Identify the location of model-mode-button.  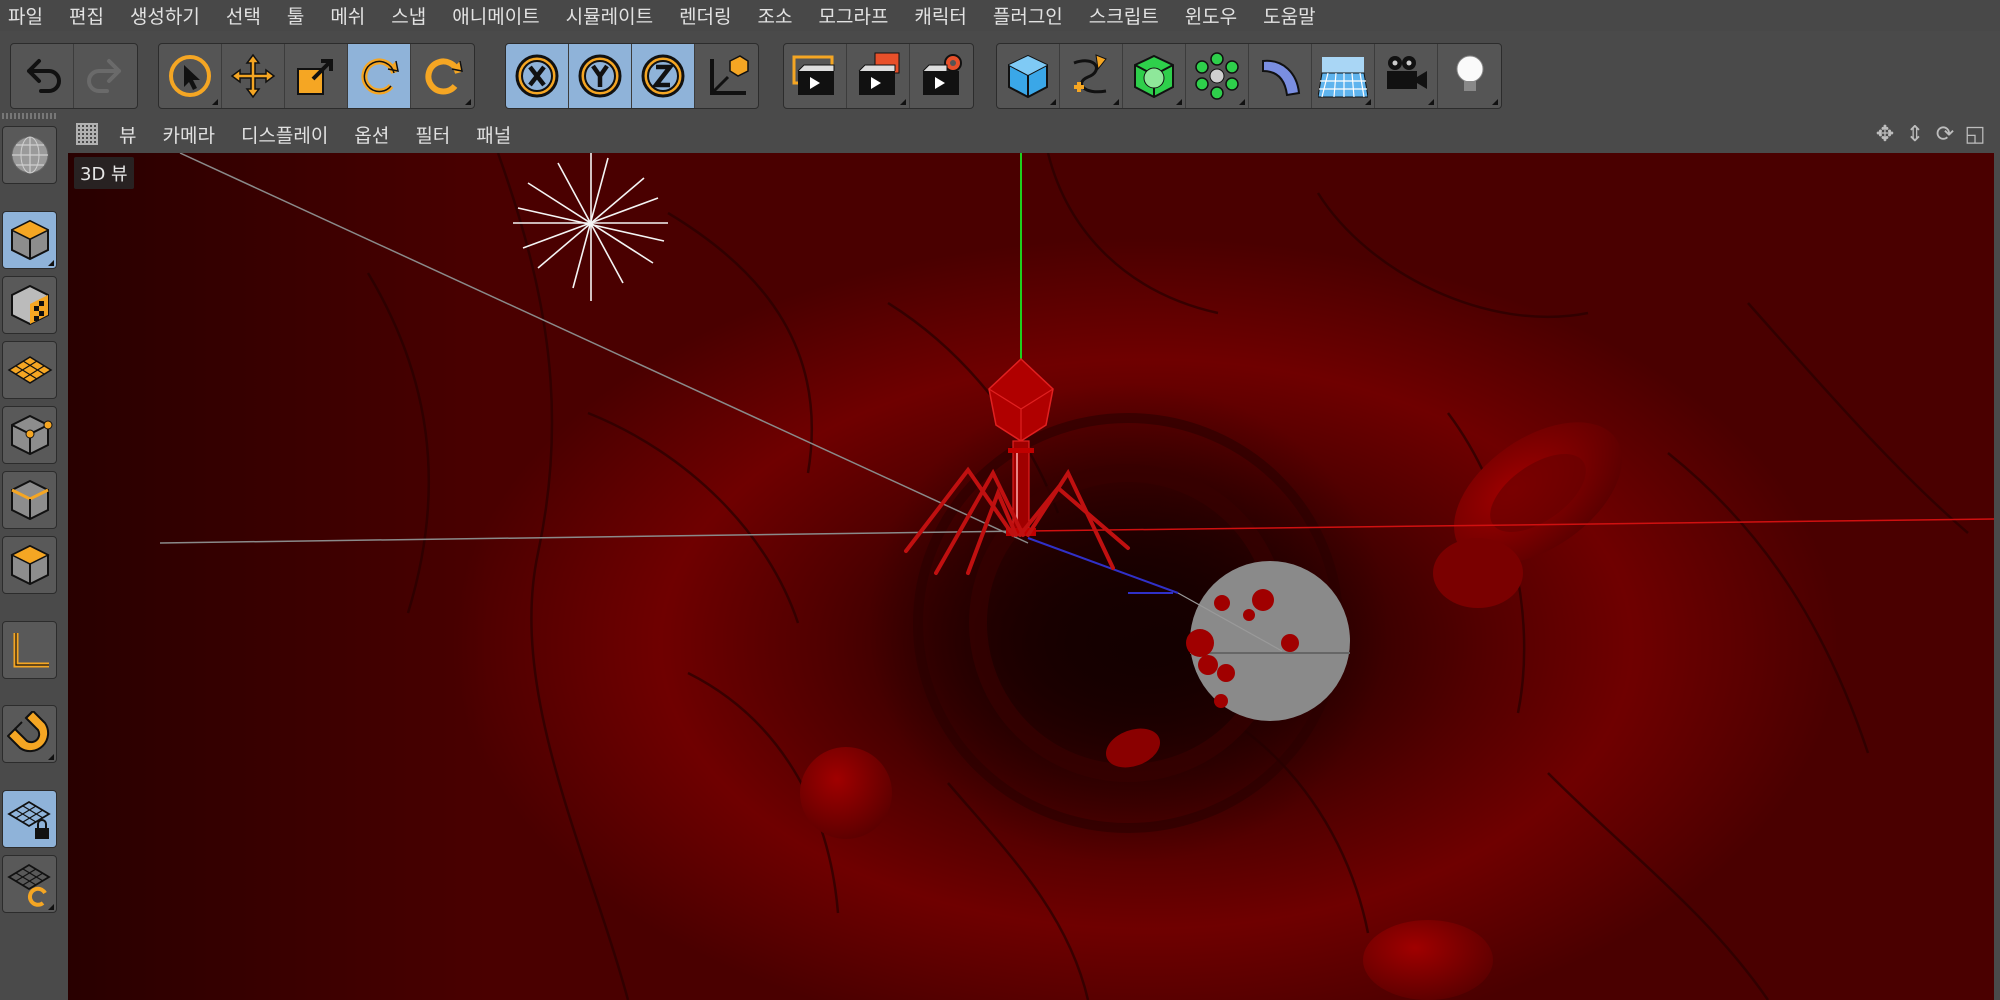
(29, 240).